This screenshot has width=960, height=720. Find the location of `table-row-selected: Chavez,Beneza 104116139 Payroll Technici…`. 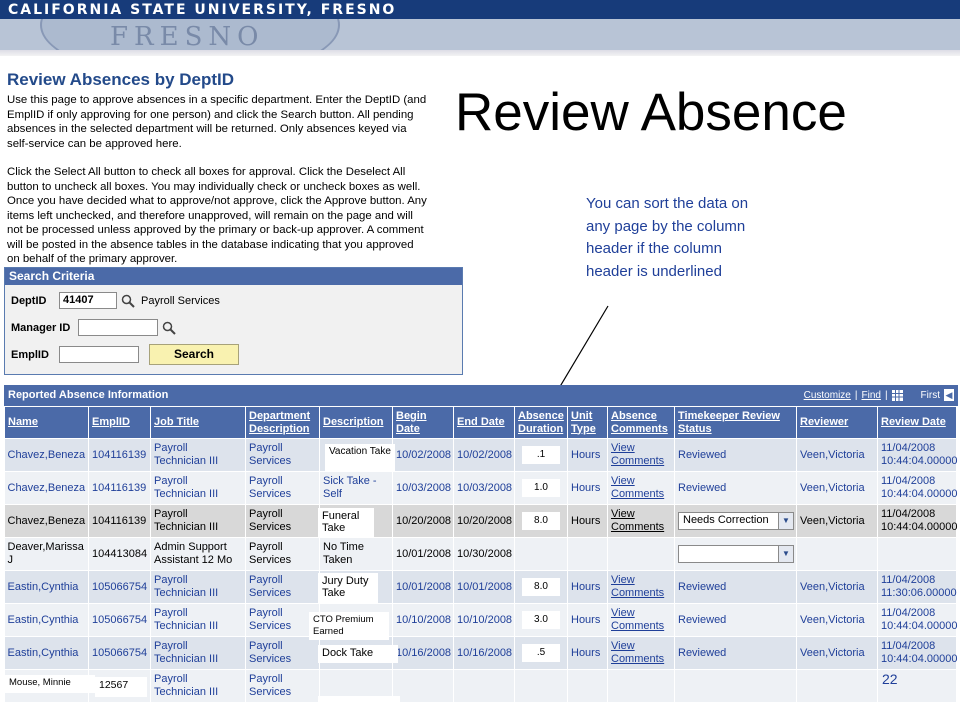

table-row-selected: Chavez,Beneza 104116139 Payroll Technici… is located at coordinates (480, 521).